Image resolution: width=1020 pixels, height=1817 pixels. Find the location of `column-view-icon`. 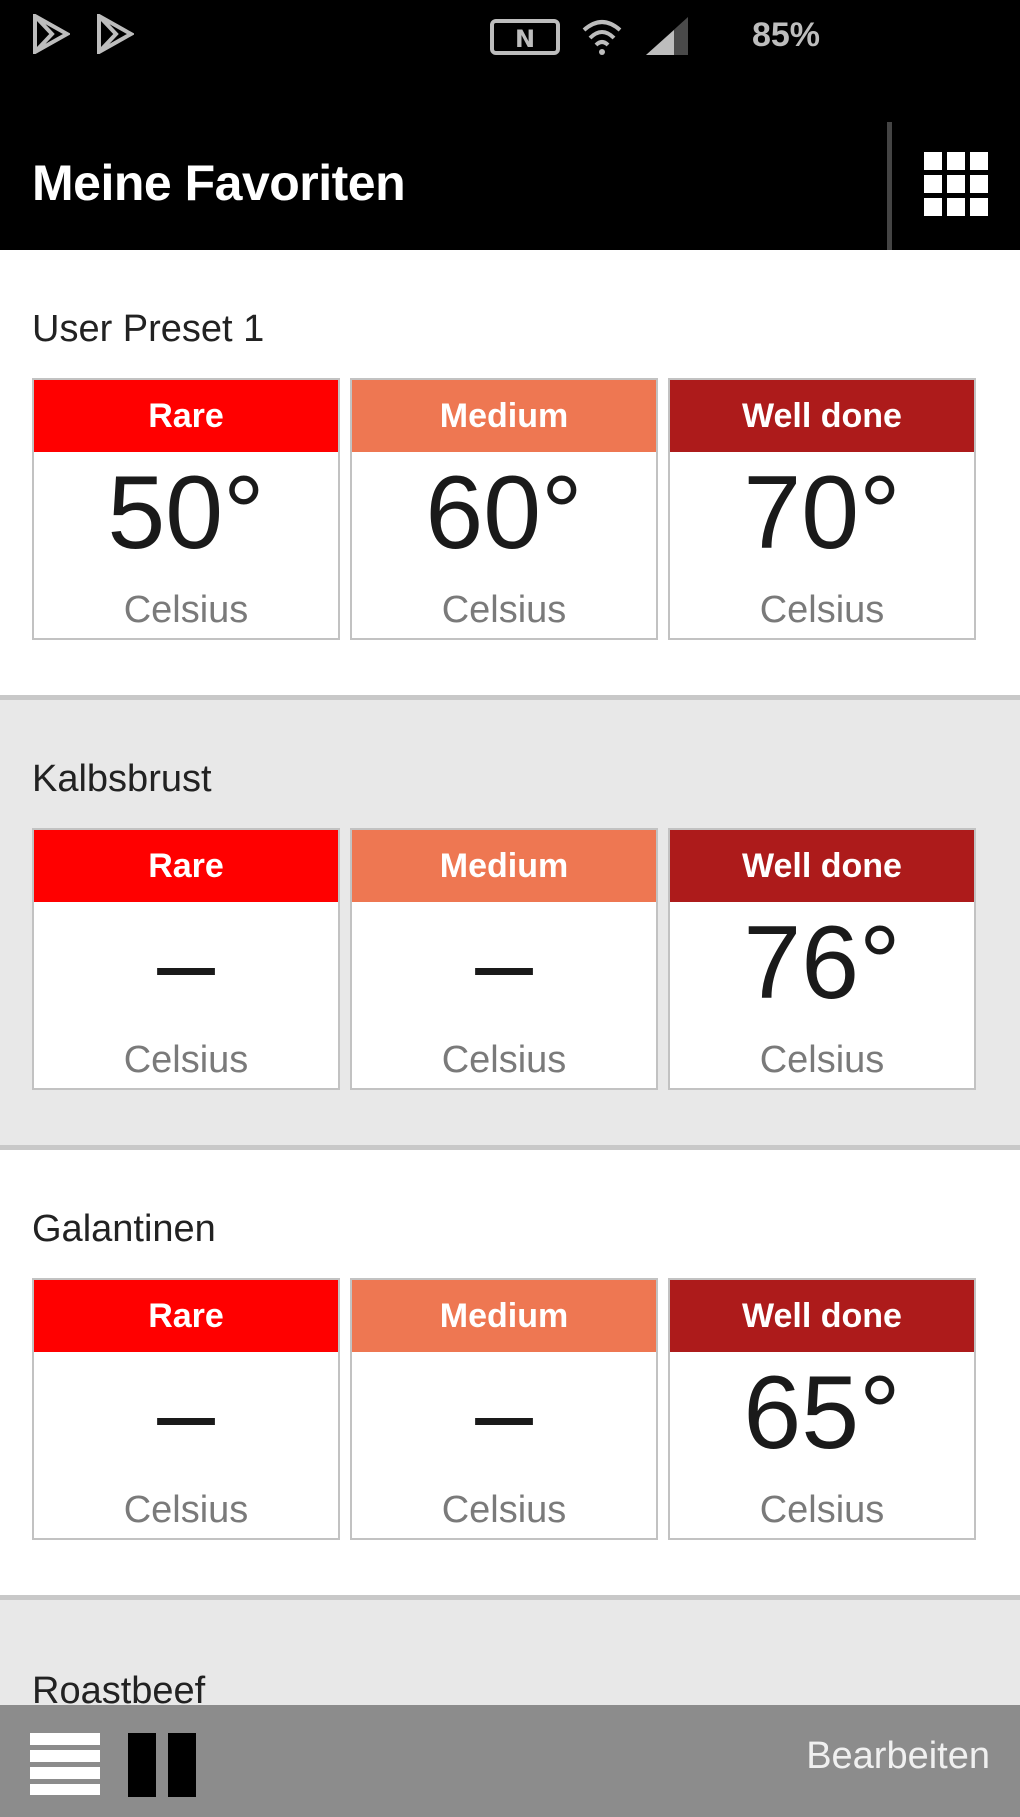

column-view-icon is located at coordinates (162, 1767).